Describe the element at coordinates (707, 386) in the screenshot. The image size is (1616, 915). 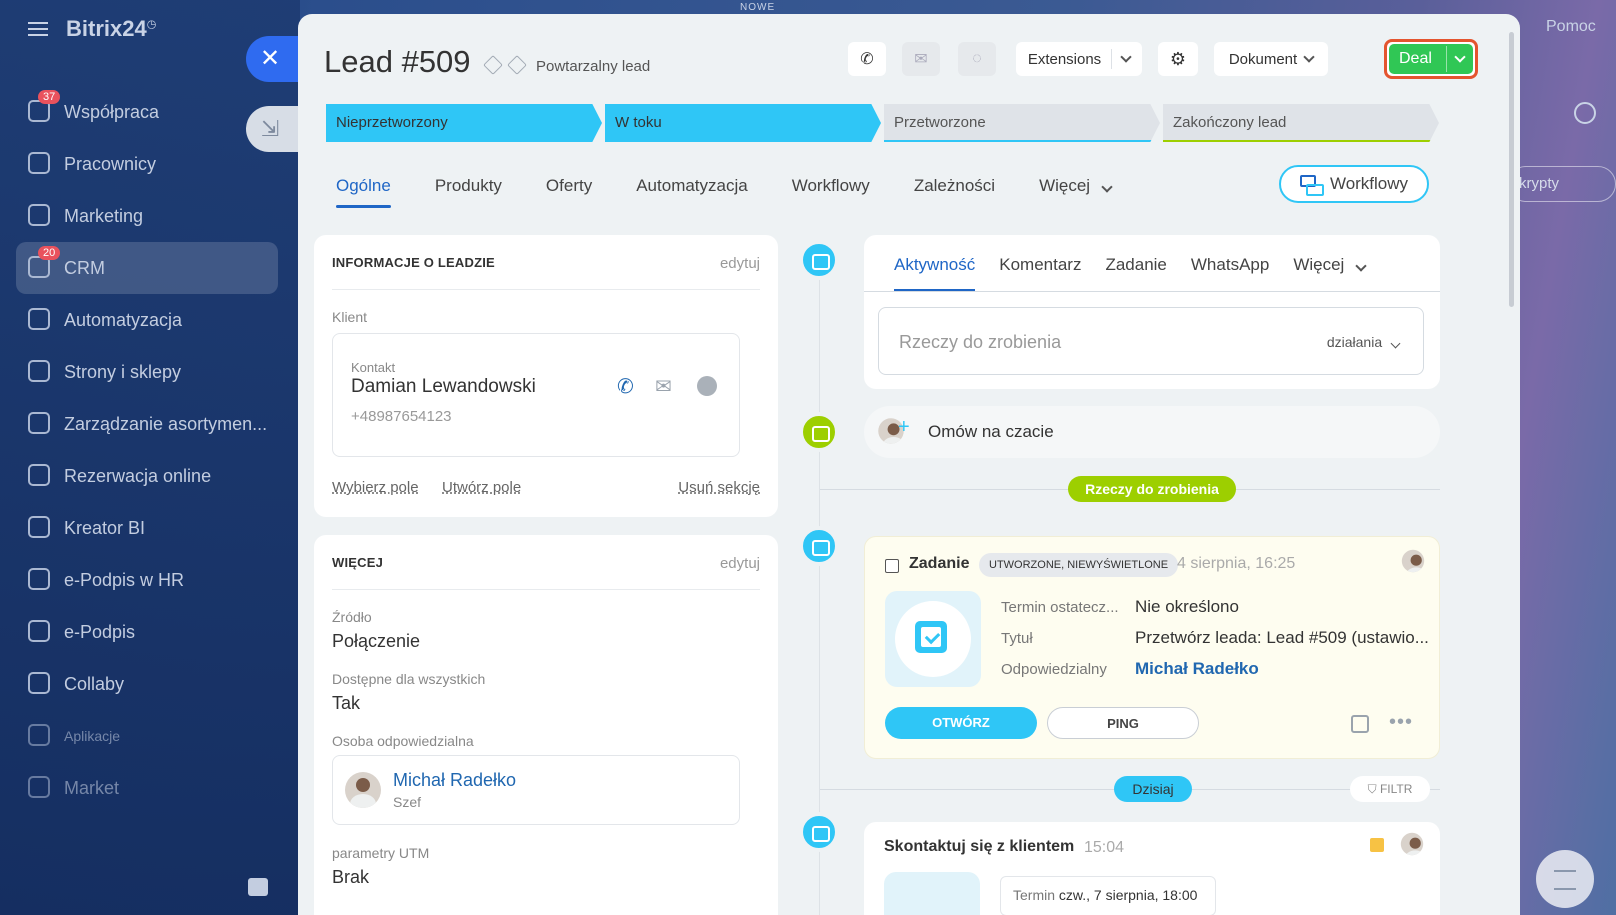
I see `chat-icon` at that location.